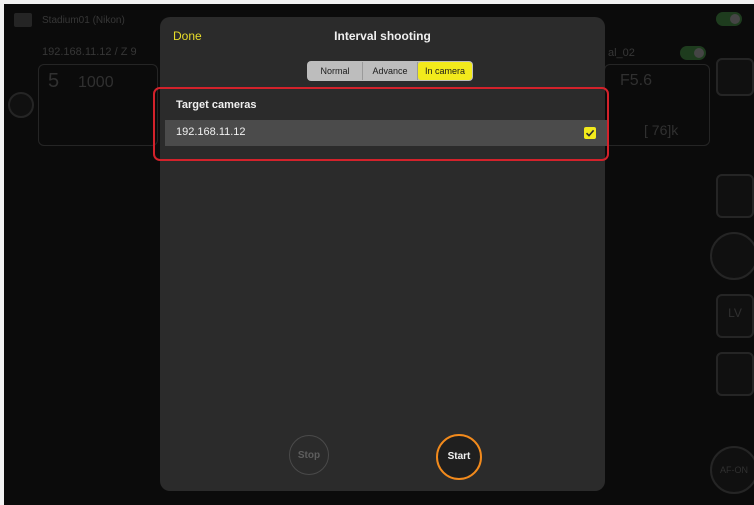  Describe the element at coordinates (216, 105) in the screenshot. I see `target-cameras-label: Target cameras` at that location.